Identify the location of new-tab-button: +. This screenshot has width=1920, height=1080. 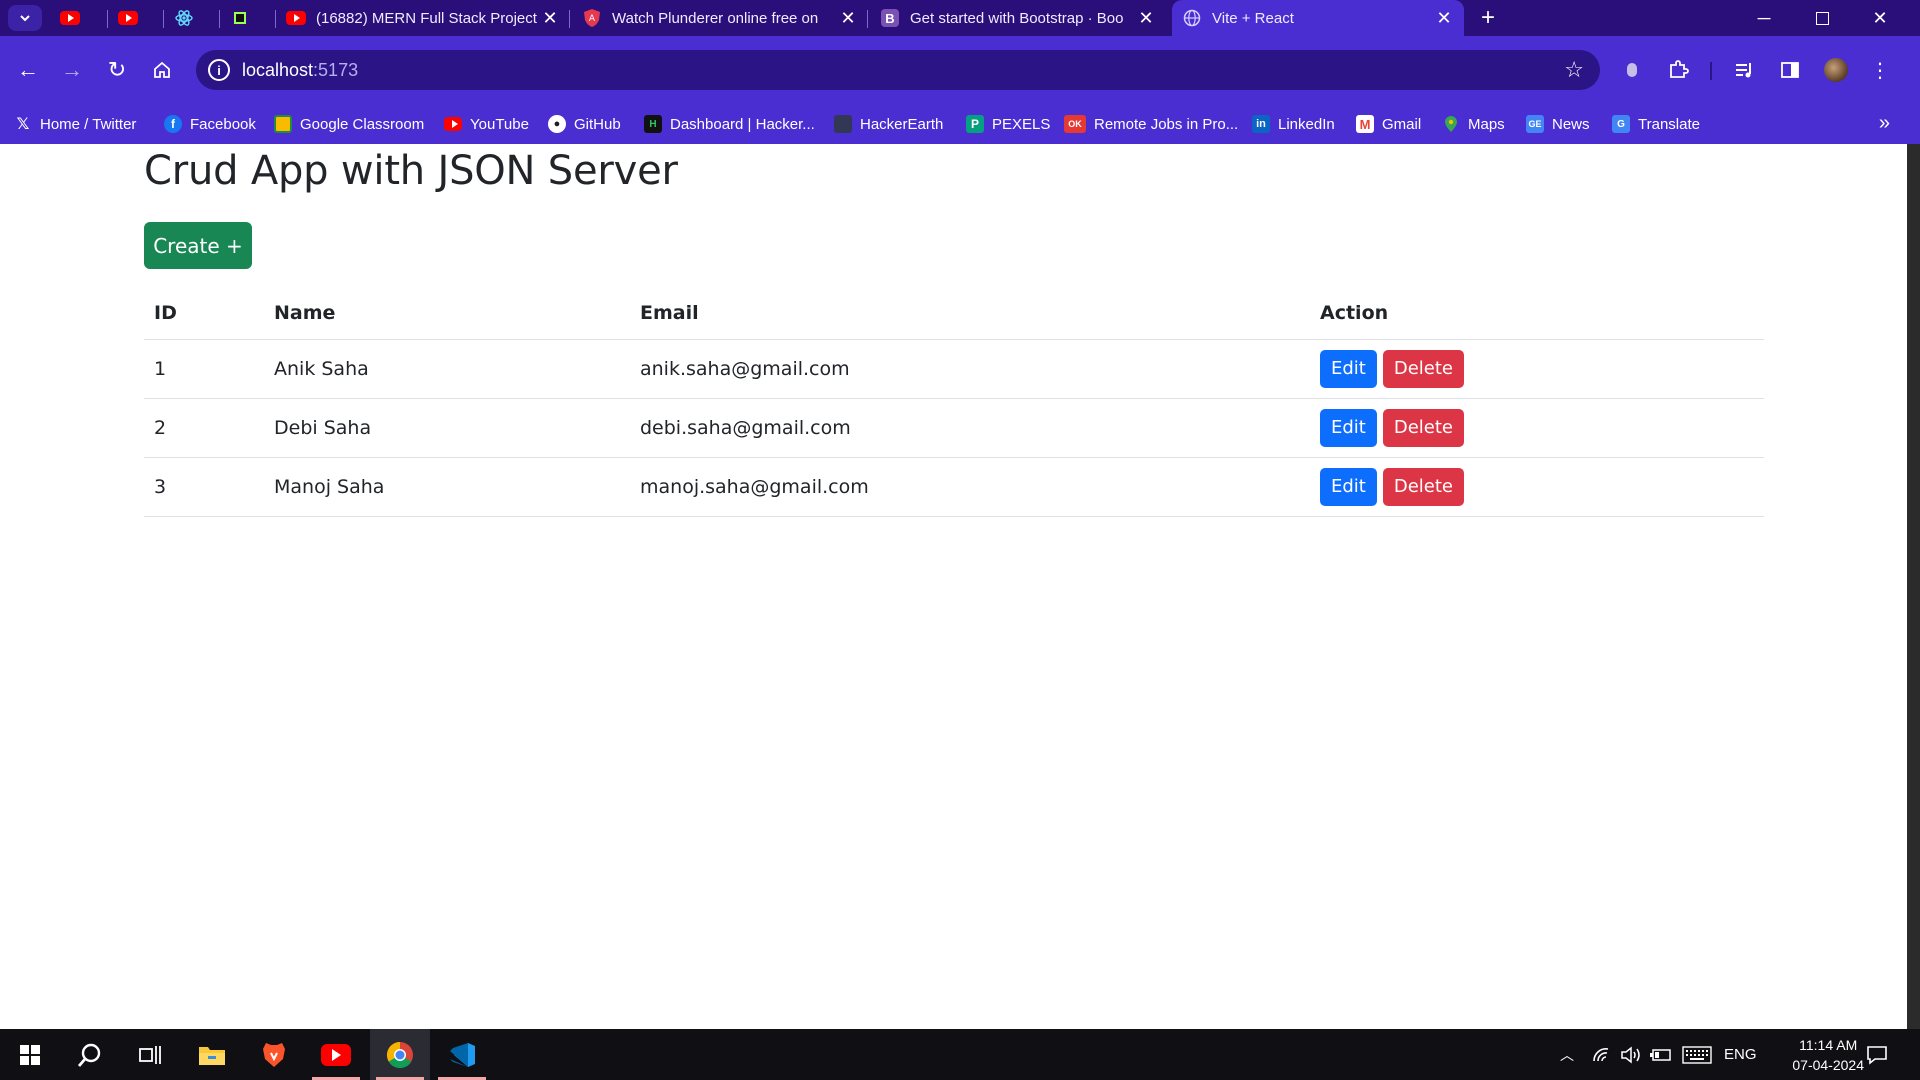
(1488, 18).